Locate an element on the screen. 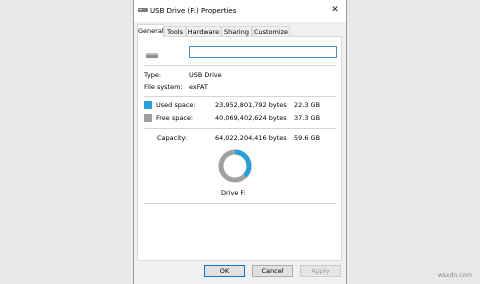  drive-name-input is located at coordinates (263, 52).